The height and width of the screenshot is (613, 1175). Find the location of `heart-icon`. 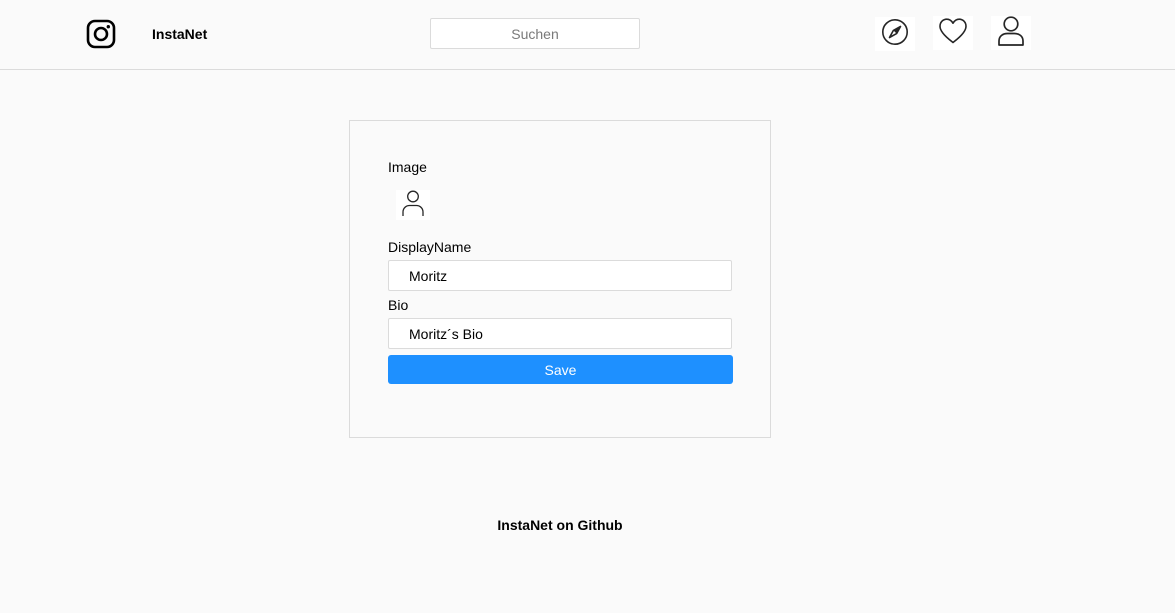

heart-icon is located at coordinates (953, 33).